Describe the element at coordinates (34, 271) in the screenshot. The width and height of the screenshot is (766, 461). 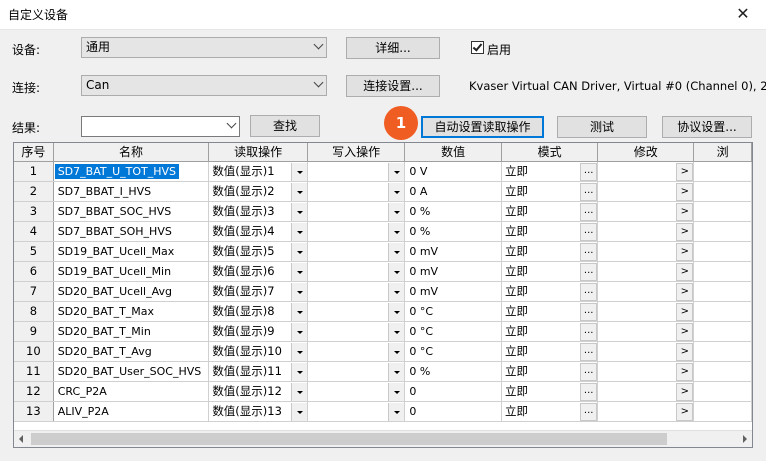
I see `row-index: 6` at that location.